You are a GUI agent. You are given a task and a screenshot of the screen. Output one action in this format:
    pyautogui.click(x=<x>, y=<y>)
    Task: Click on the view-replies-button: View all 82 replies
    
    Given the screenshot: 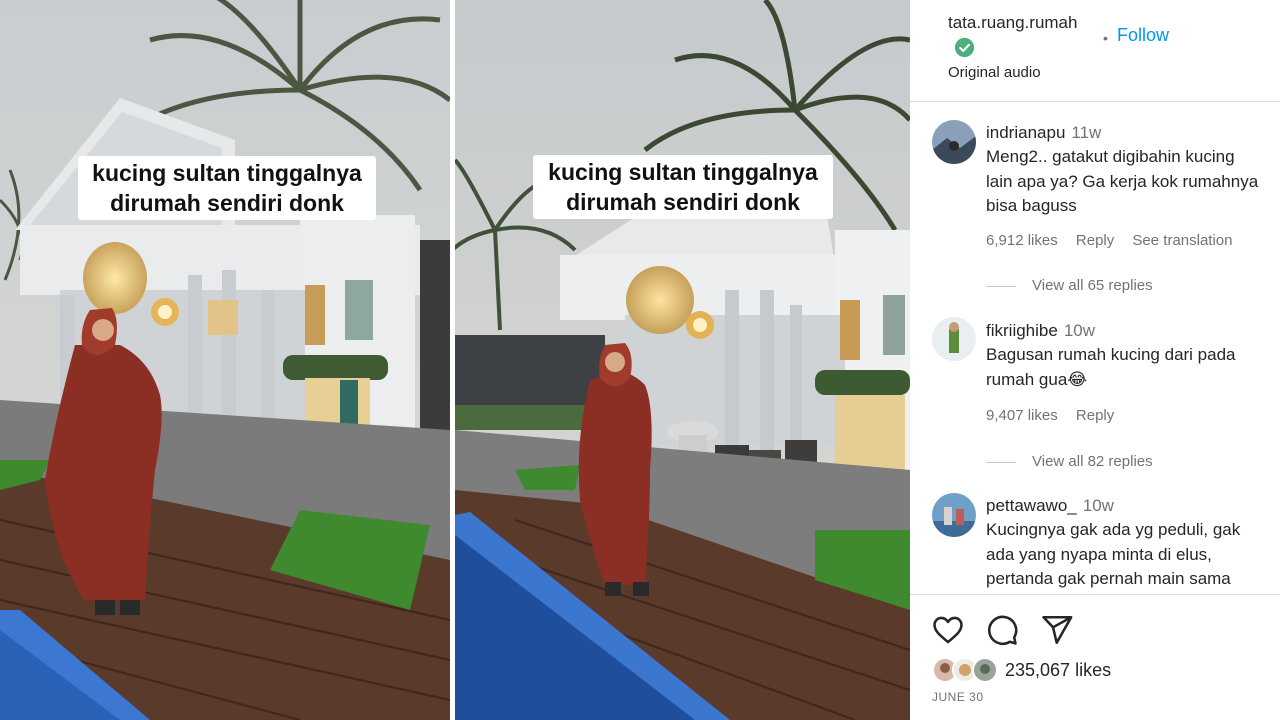 What is the action you would take?
    pyautogui.click(x=1069, y=461)
    